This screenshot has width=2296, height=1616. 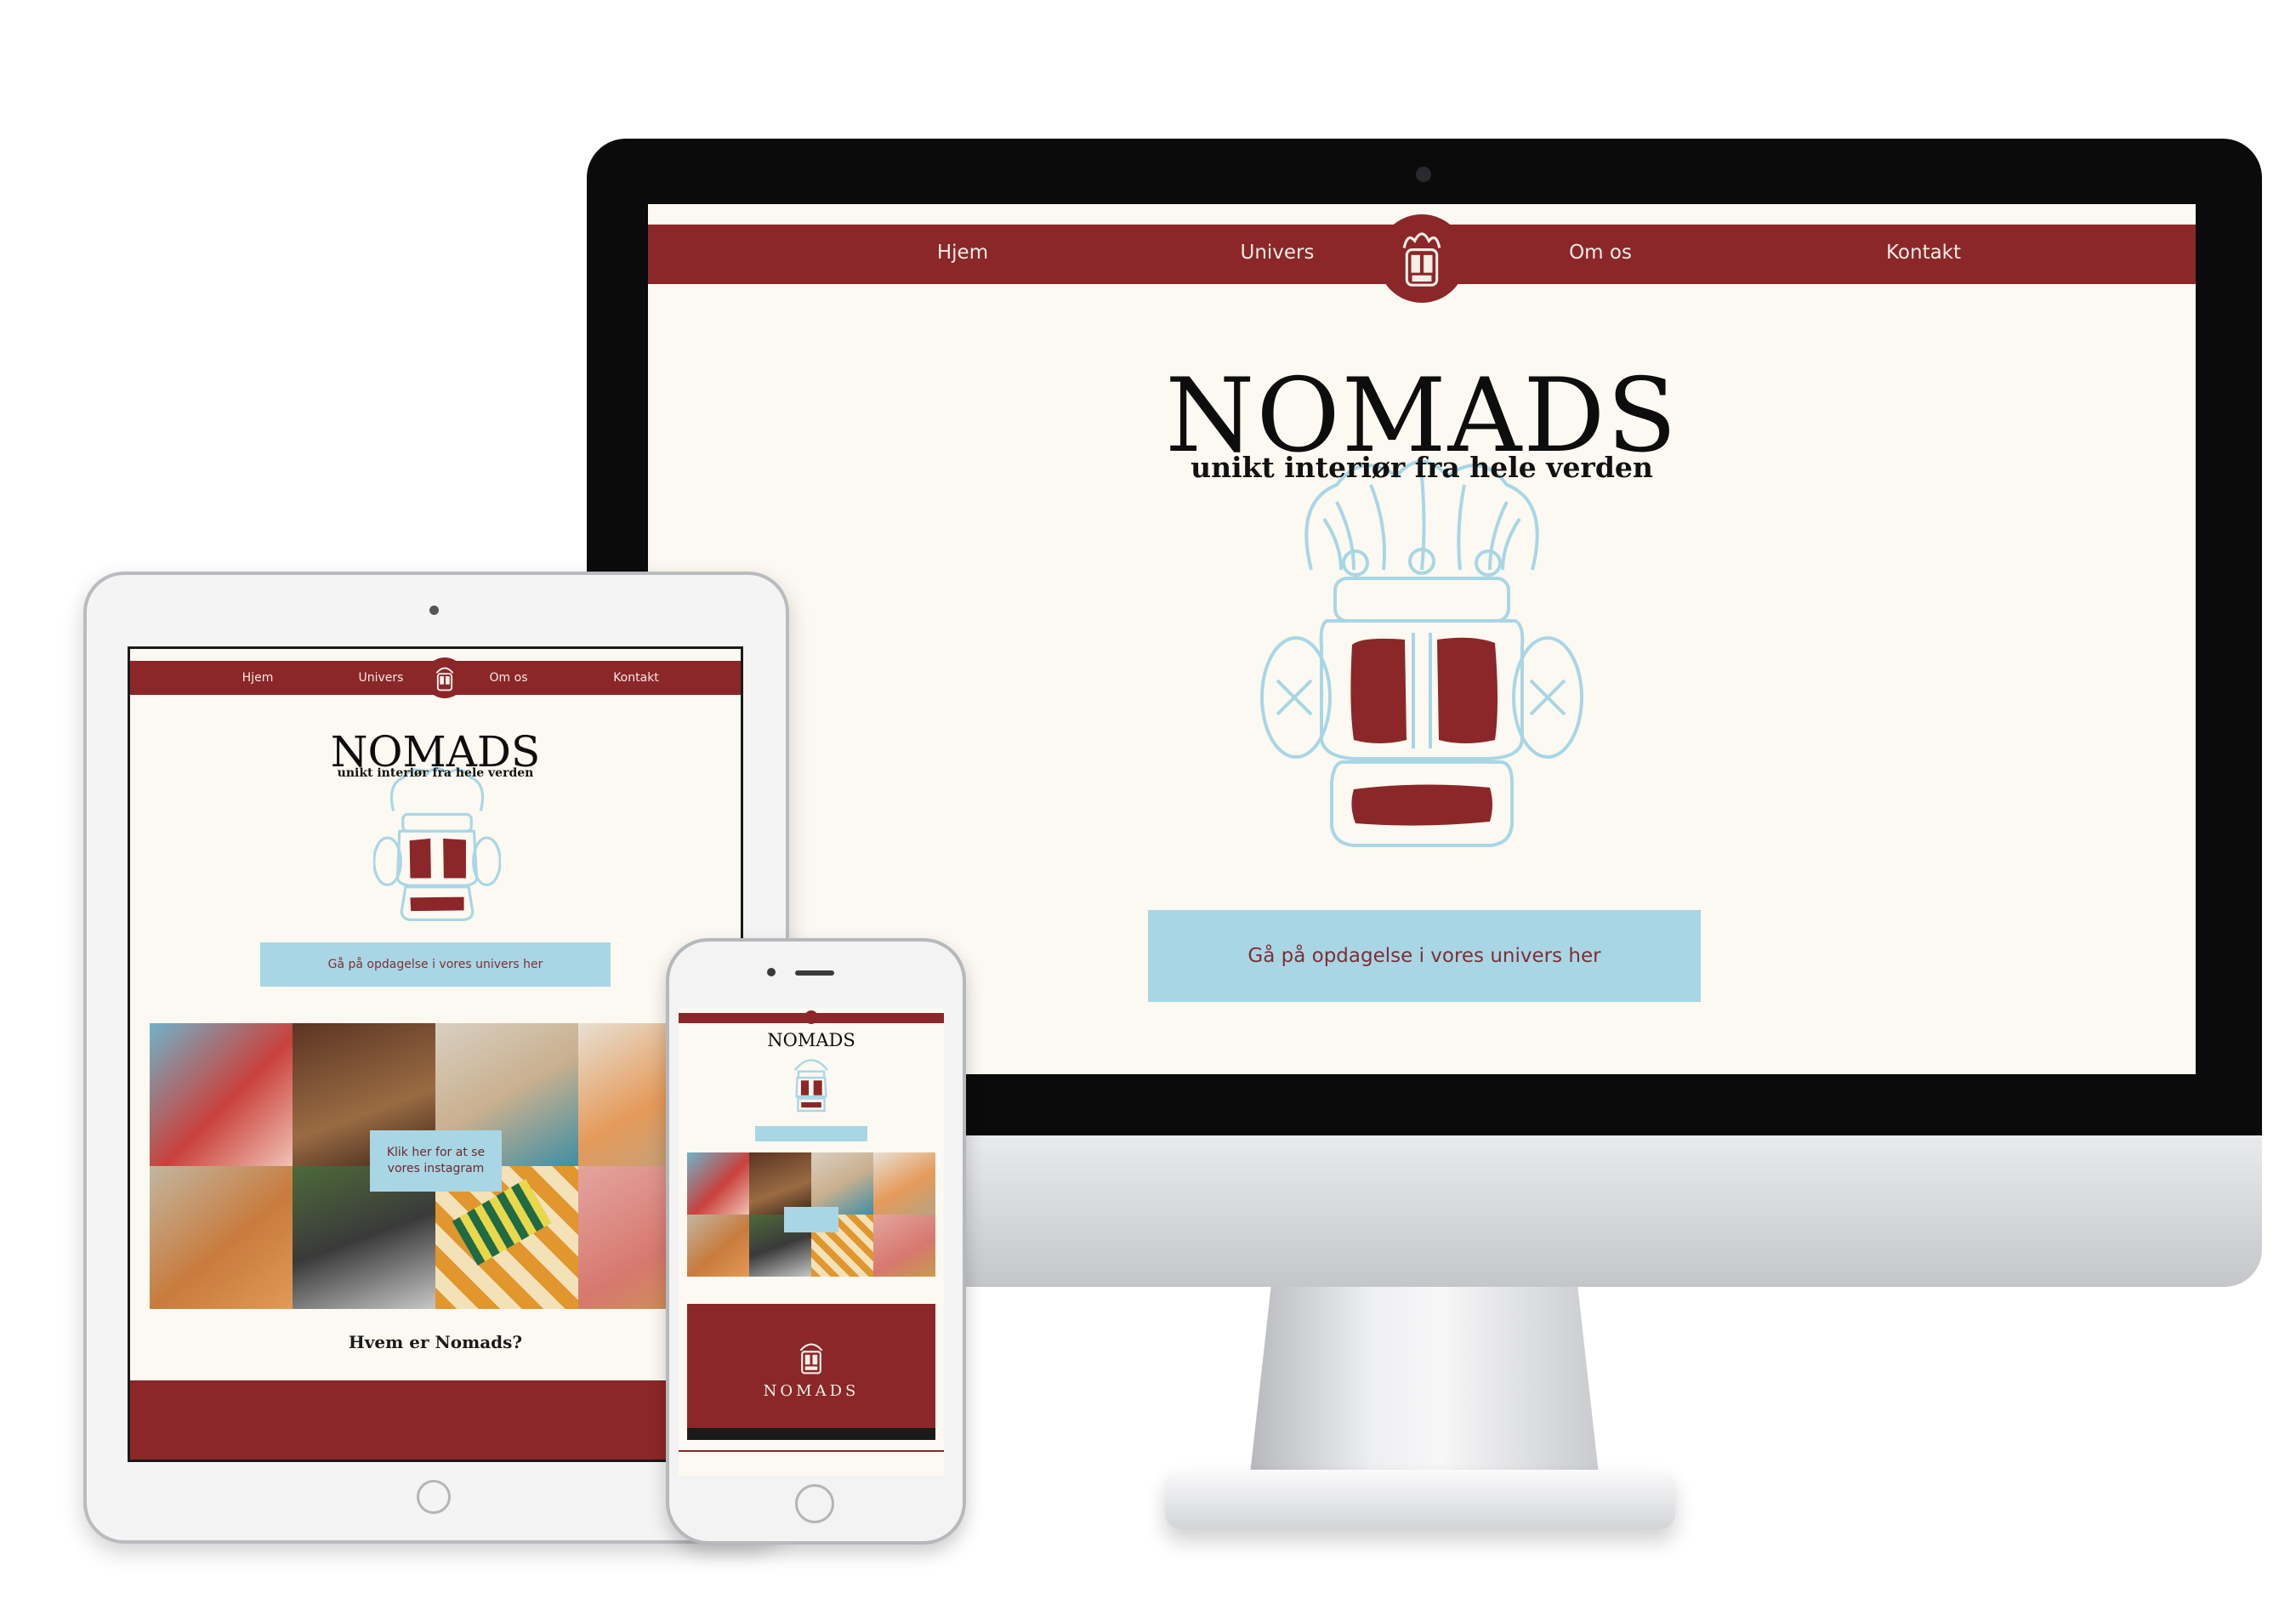 What do you see at coordinates (435, 1342) in the screenshot?
I see `section-heading: Hvem er Nomads?` at bounding box center [435, 1342].